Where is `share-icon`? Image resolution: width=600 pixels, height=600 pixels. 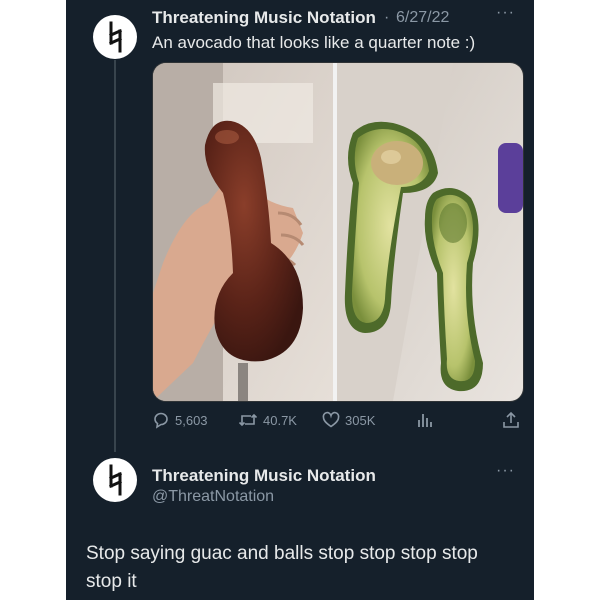 share-icon is located at coordinates (511, 419).